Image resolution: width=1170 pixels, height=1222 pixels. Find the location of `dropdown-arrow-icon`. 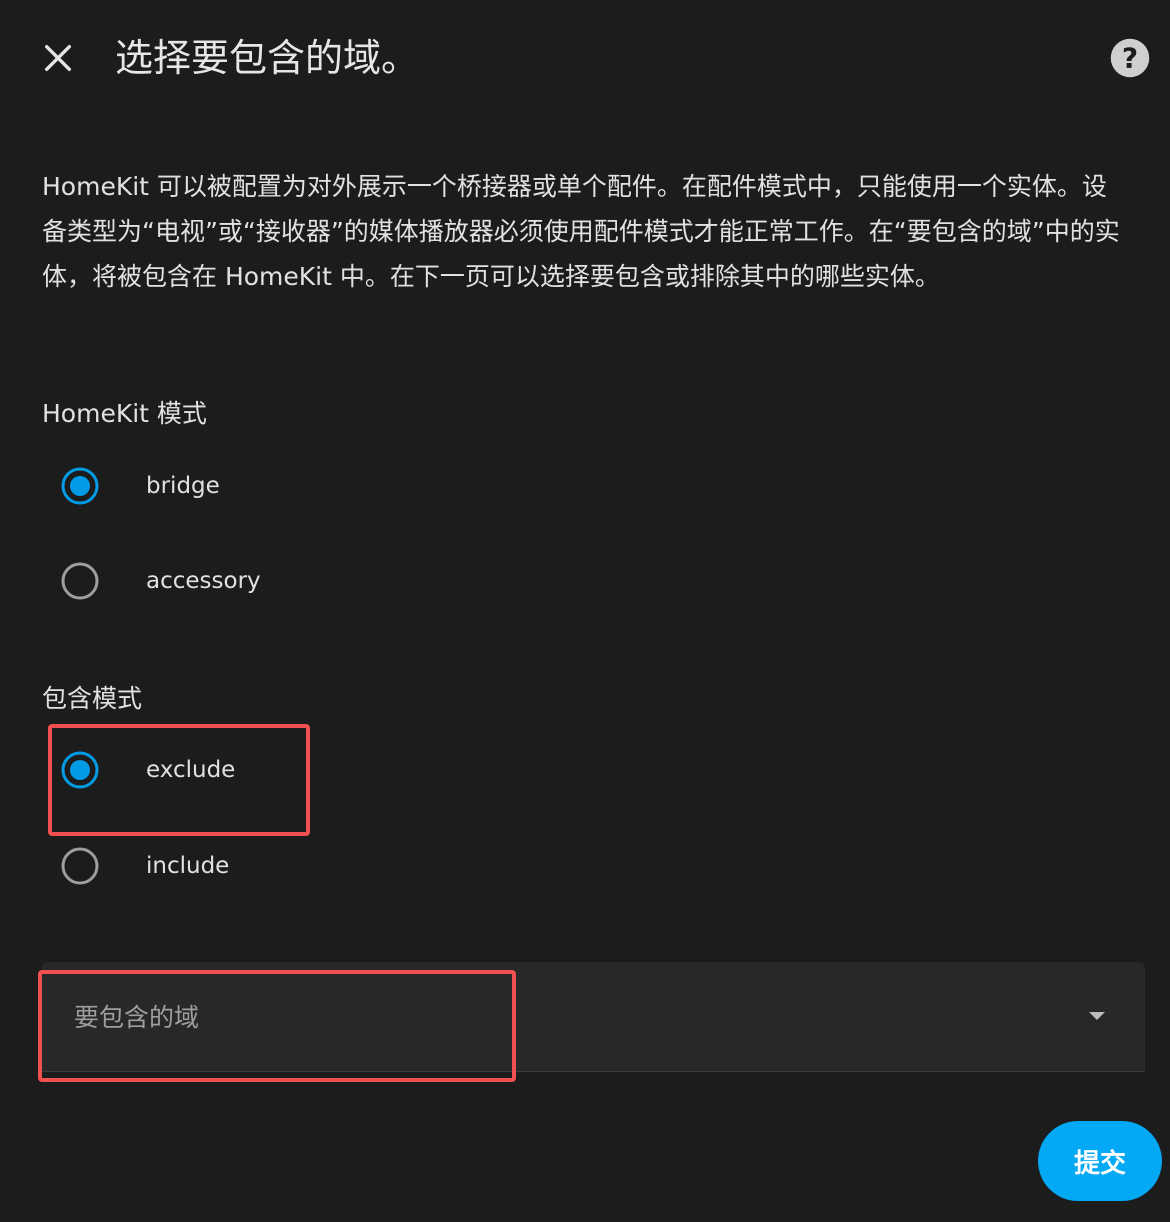

dropdown-arrow-icon is located at coordinates (1097, 1016).